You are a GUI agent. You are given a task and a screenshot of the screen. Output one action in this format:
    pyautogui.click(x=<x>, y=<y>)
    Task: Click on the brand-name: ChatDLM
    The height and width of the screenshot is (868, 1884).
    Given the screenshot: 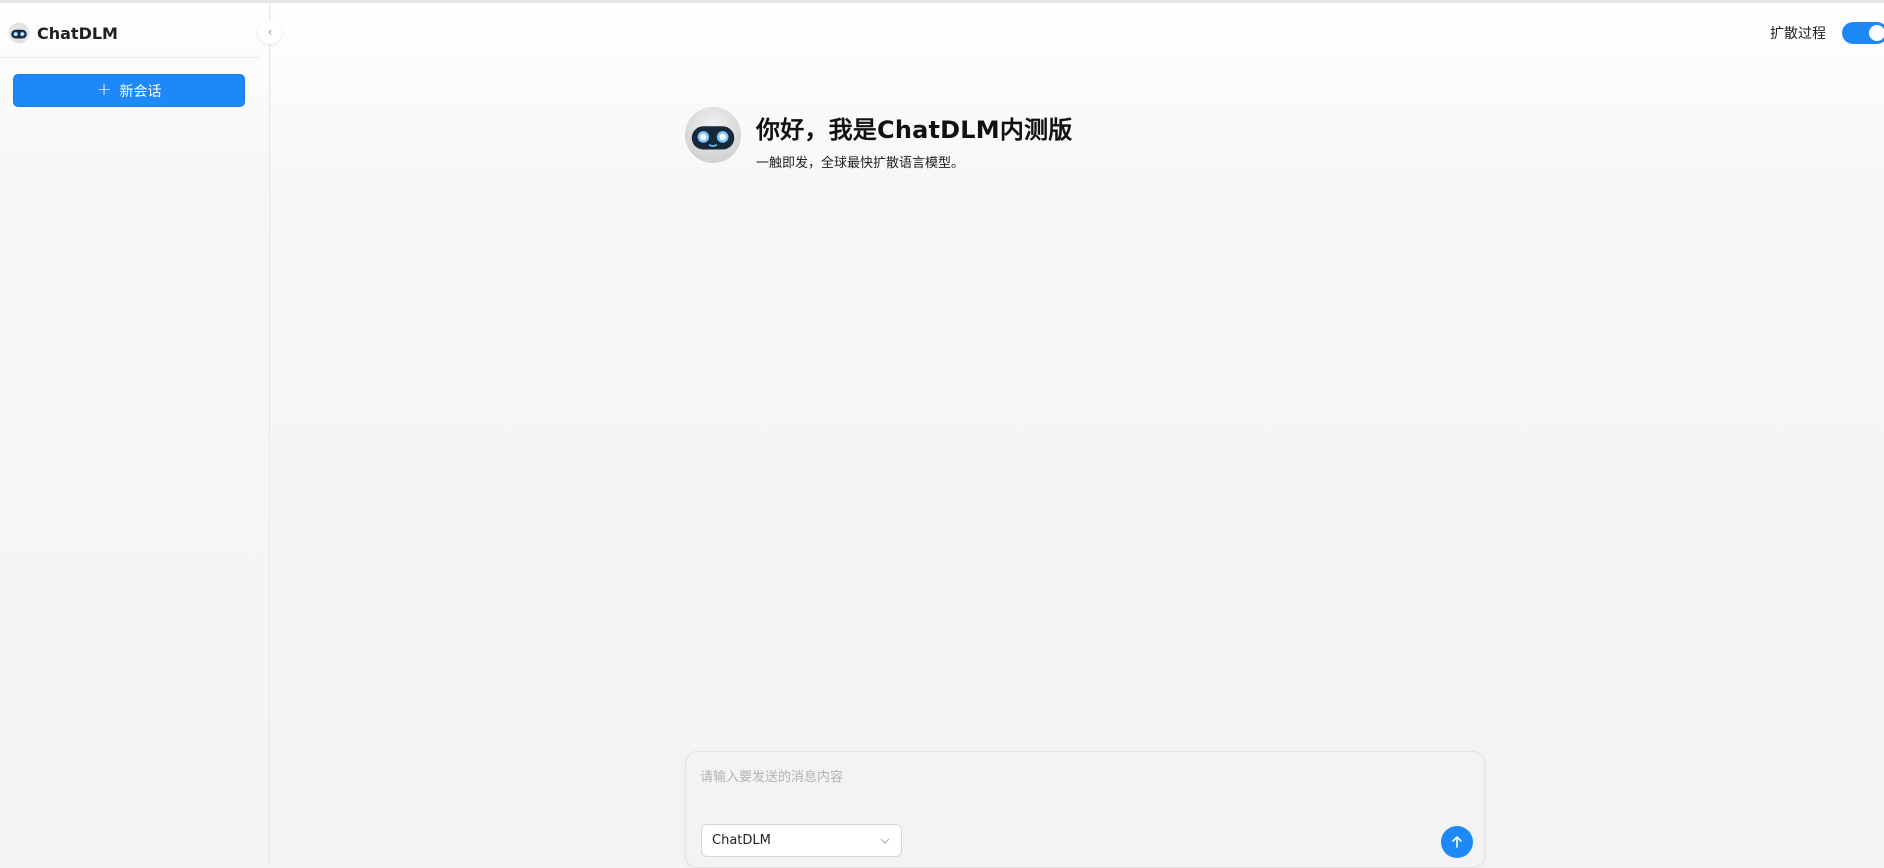 What is the action you would take?
    pyautogui.click(x=77, y=33)
    